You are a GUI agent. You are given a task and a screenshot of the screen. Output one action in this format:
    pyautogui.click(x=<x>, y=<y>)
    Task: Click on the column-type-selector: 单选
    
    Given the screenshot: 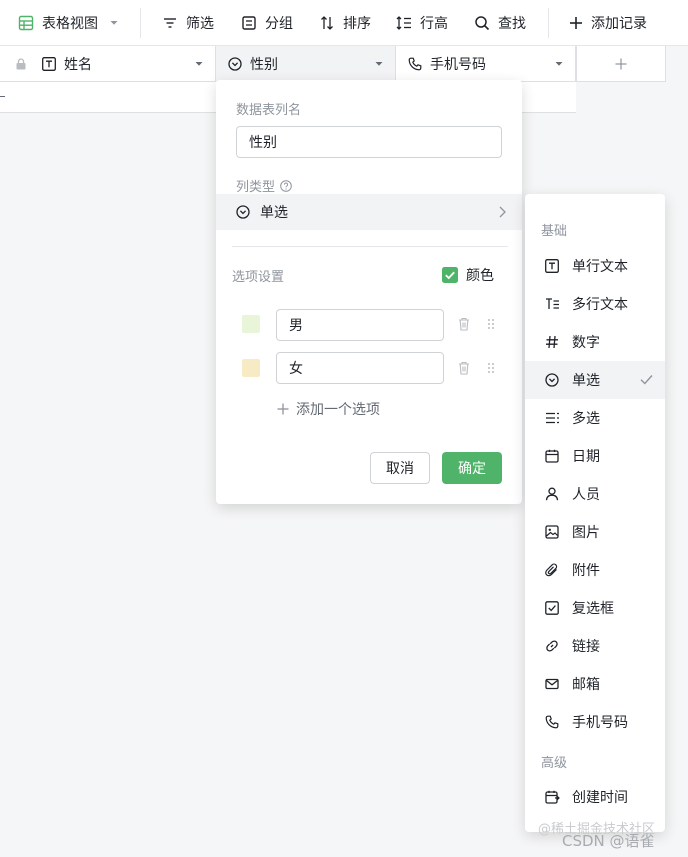 What is the action you would take?
    pyautogui.click(x=369, y=212)
    